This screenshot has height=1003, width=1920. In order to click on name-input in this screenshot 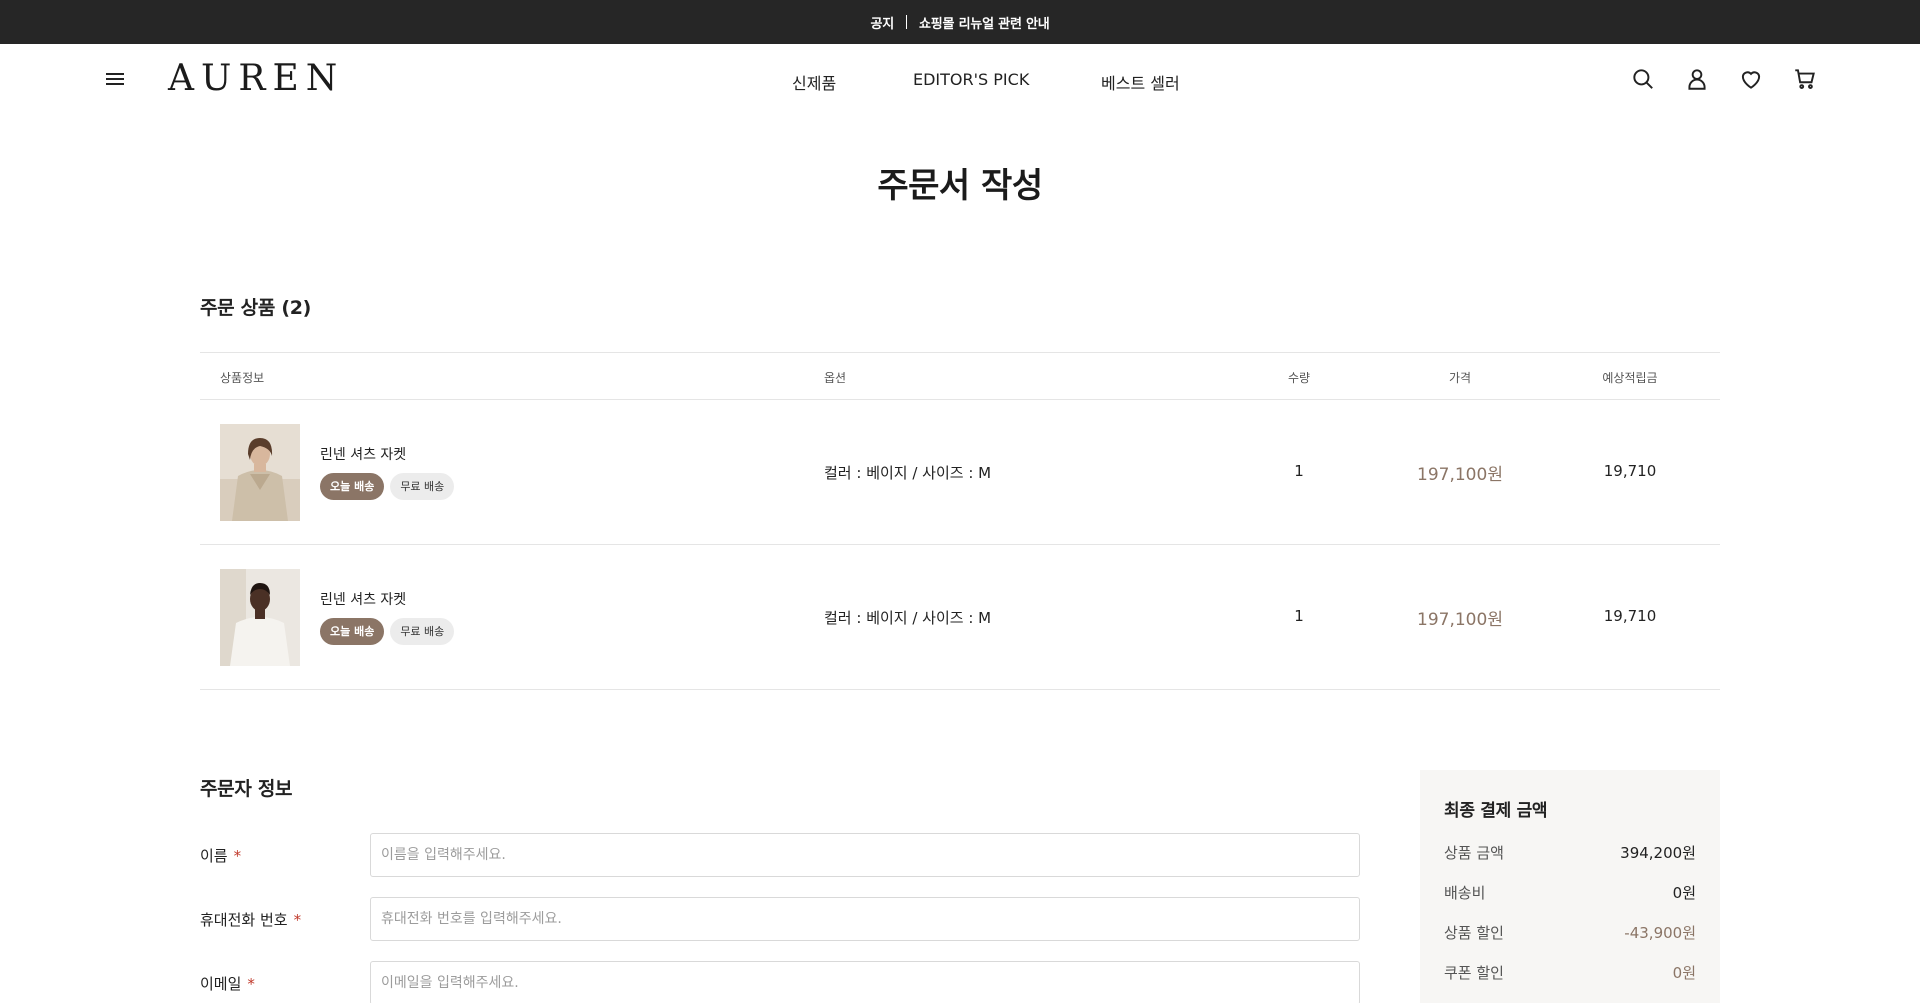, I will do `click(865, 855)`.